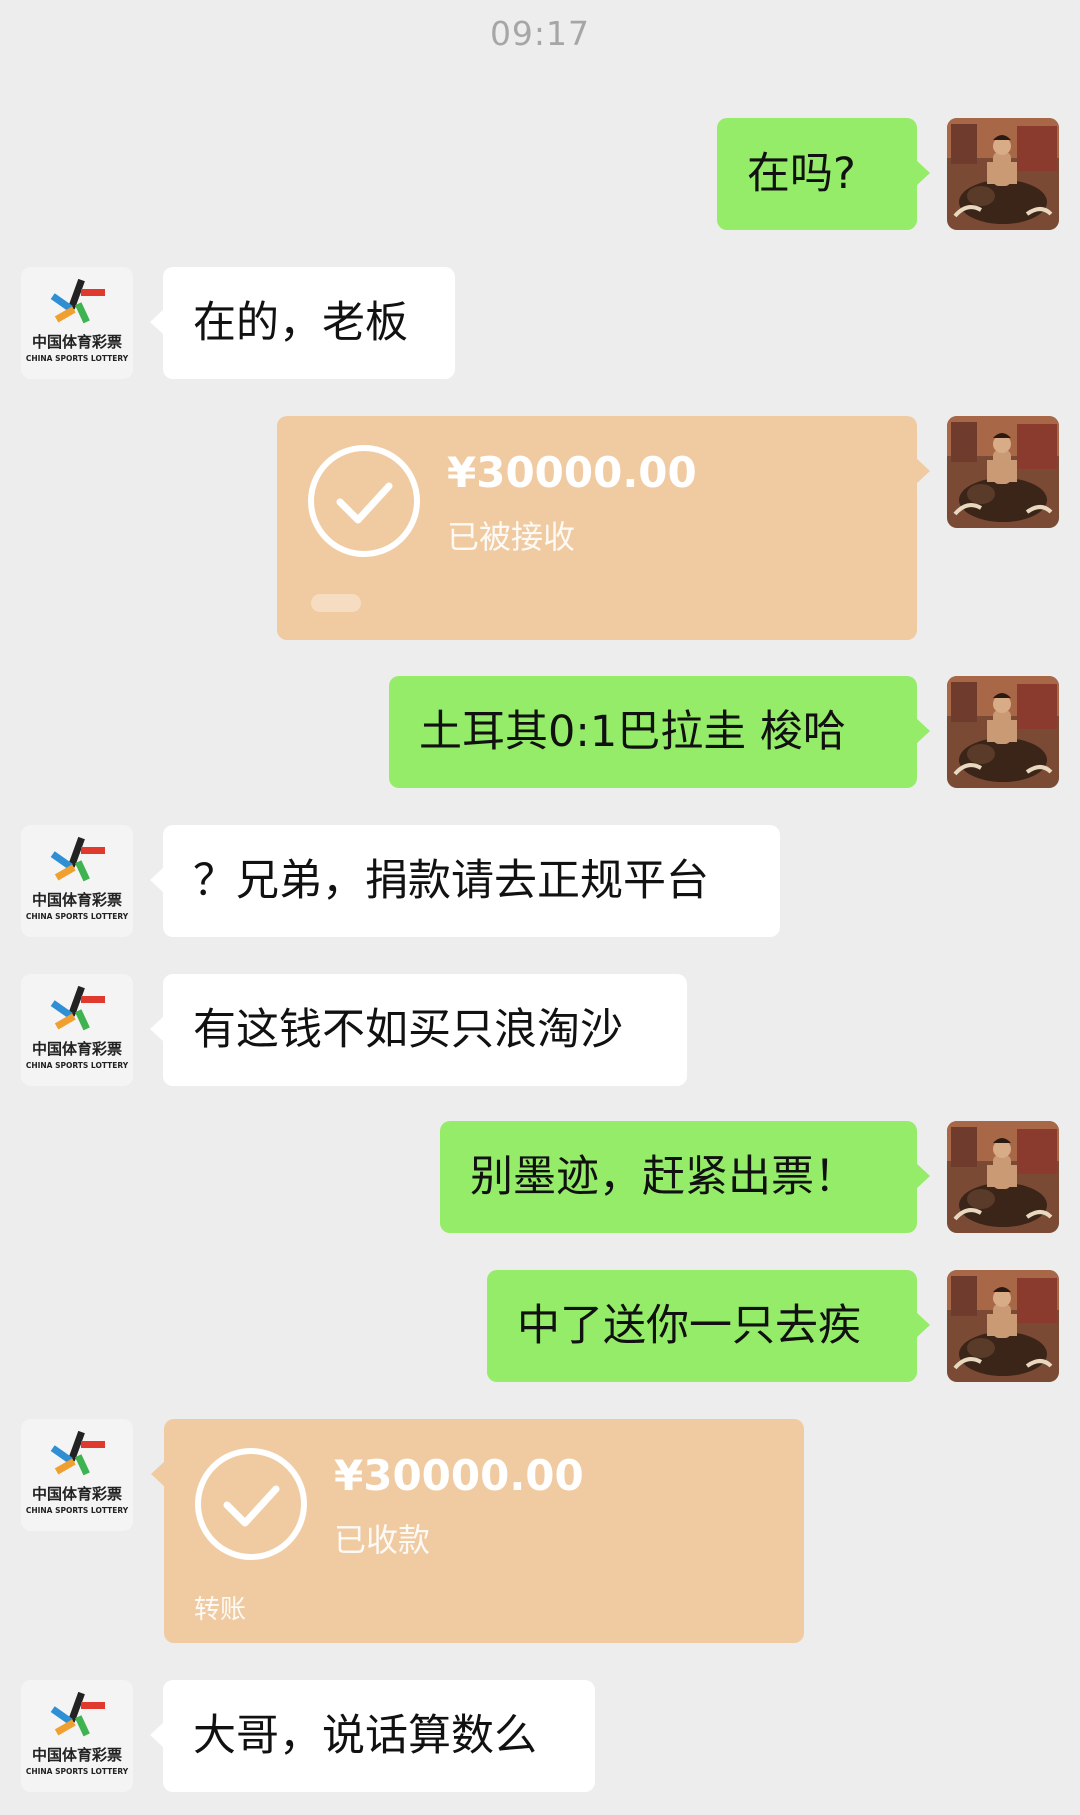 This screenshot has width=1080, height=1815. What do you see at coordinates (372, 1736) in the screenshot?
I see `message-bubble-received: 大哥，说话算数么` at bounding box center [372, 1736].